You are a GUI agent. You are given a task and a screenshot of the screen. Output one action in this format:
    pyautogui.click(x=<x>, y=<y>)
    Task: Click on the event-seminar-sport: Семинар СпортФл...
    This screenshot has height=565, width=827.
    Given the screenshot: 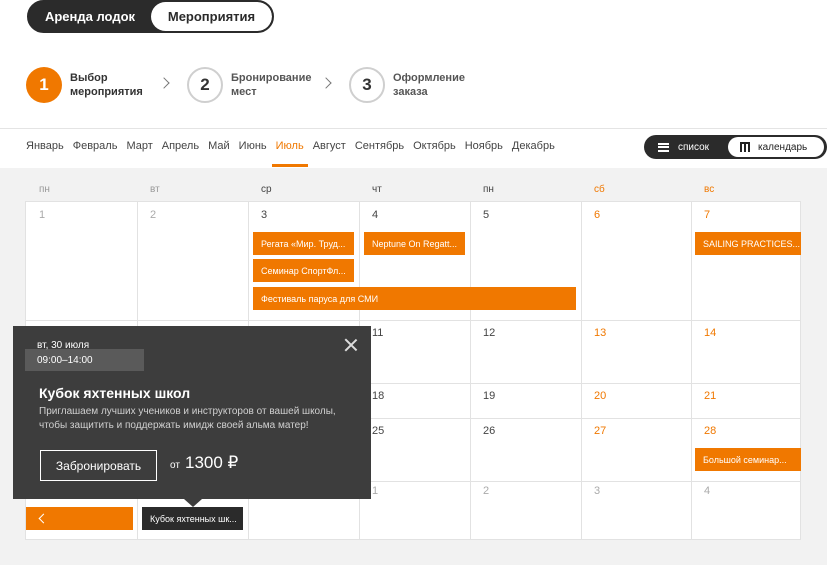 What is the action you would take?
    pyautogui.click(x=303, y=270)
    